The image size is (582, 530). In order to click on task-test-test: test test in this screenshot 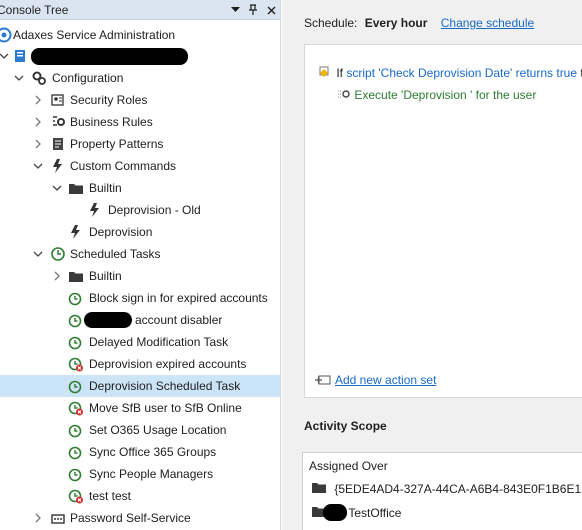, I will do `click(140, 496)`.